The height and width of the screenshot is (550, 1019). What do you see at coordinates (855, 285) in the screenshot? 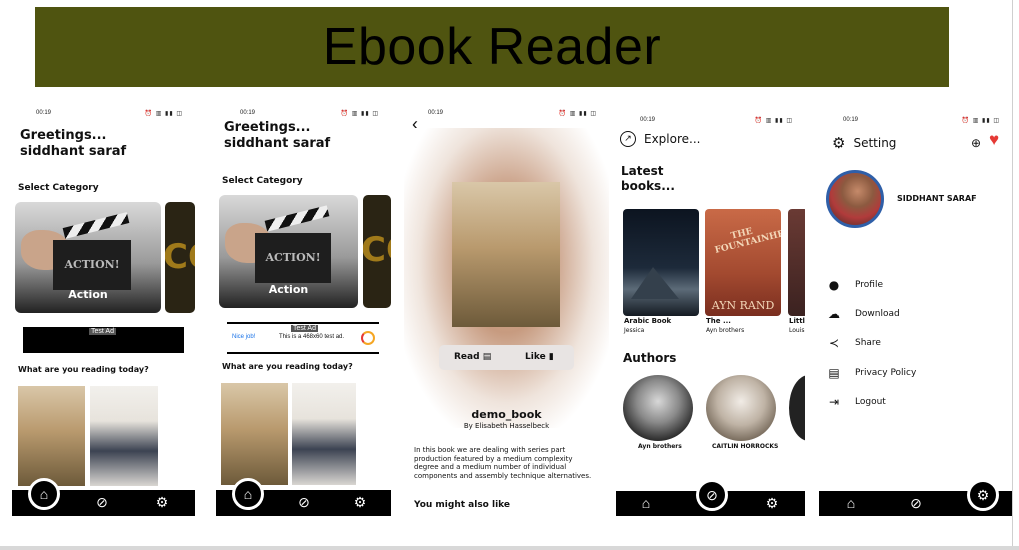
I see `menu-item-profile: ● Profile` at bounding box center [855, 285].